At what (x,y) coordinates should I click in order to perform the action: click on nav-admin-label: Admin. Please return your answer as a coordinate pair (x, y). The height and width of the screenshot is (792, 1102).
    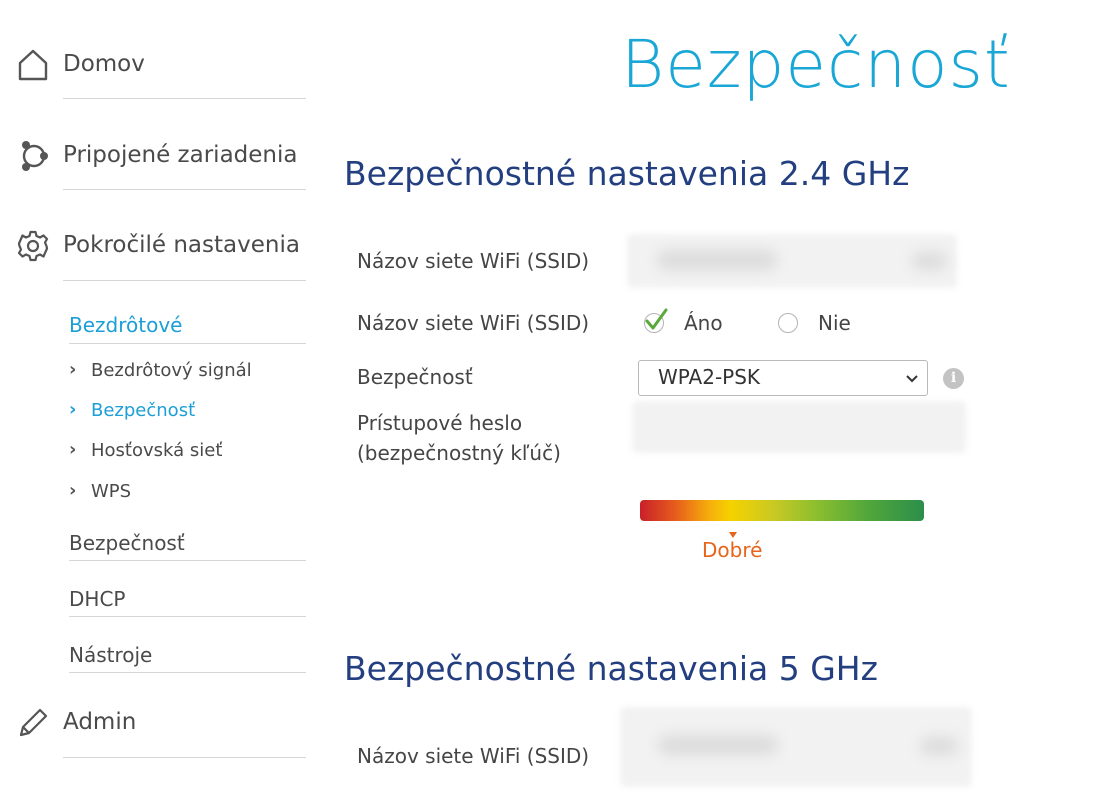
    Looking at the image, I should click on (100, 722).